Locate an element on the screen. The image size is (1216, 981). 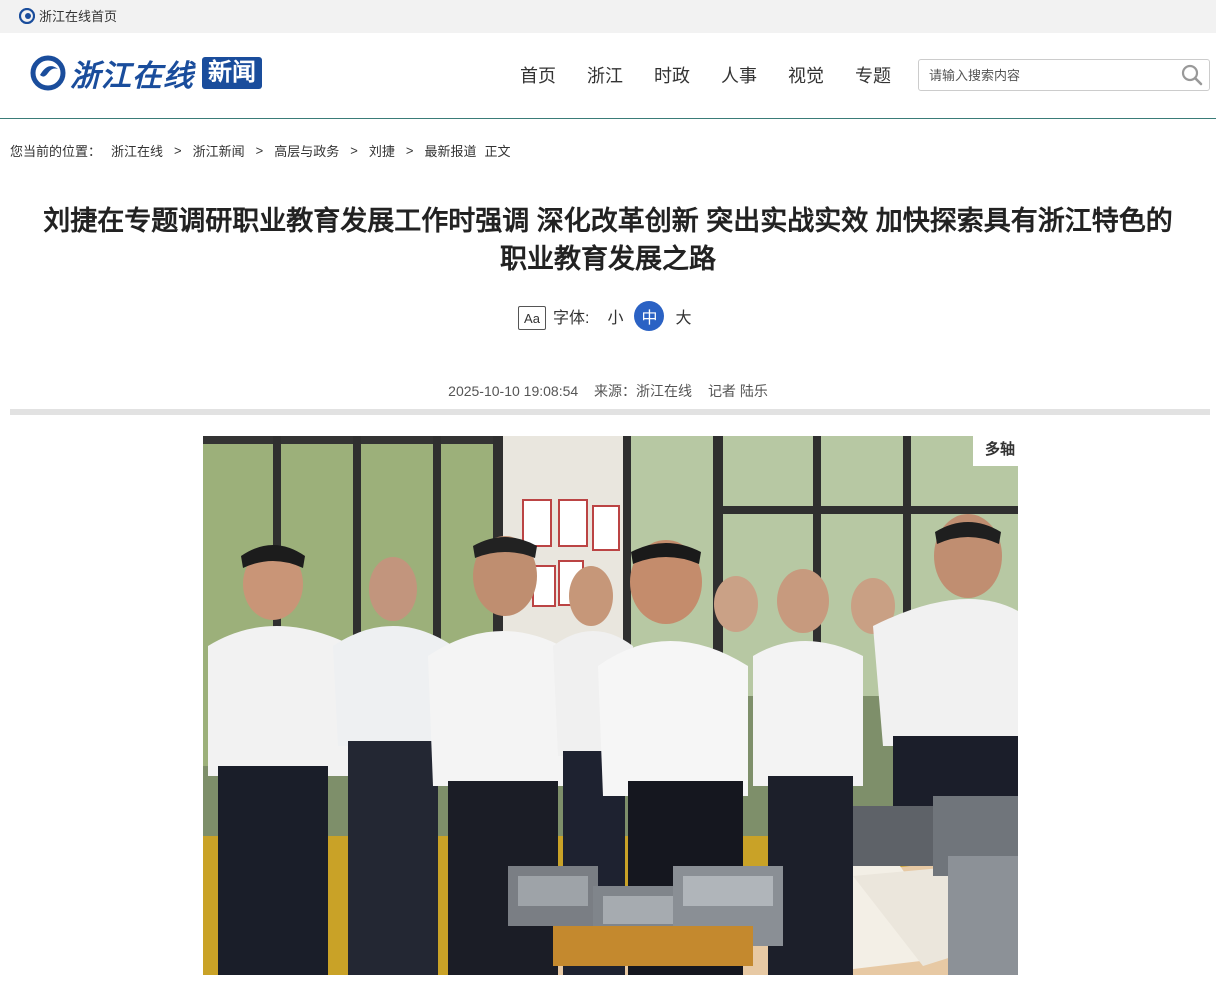
nav-item-zhejiang: 浙江 is located at coordinates (605, 76).